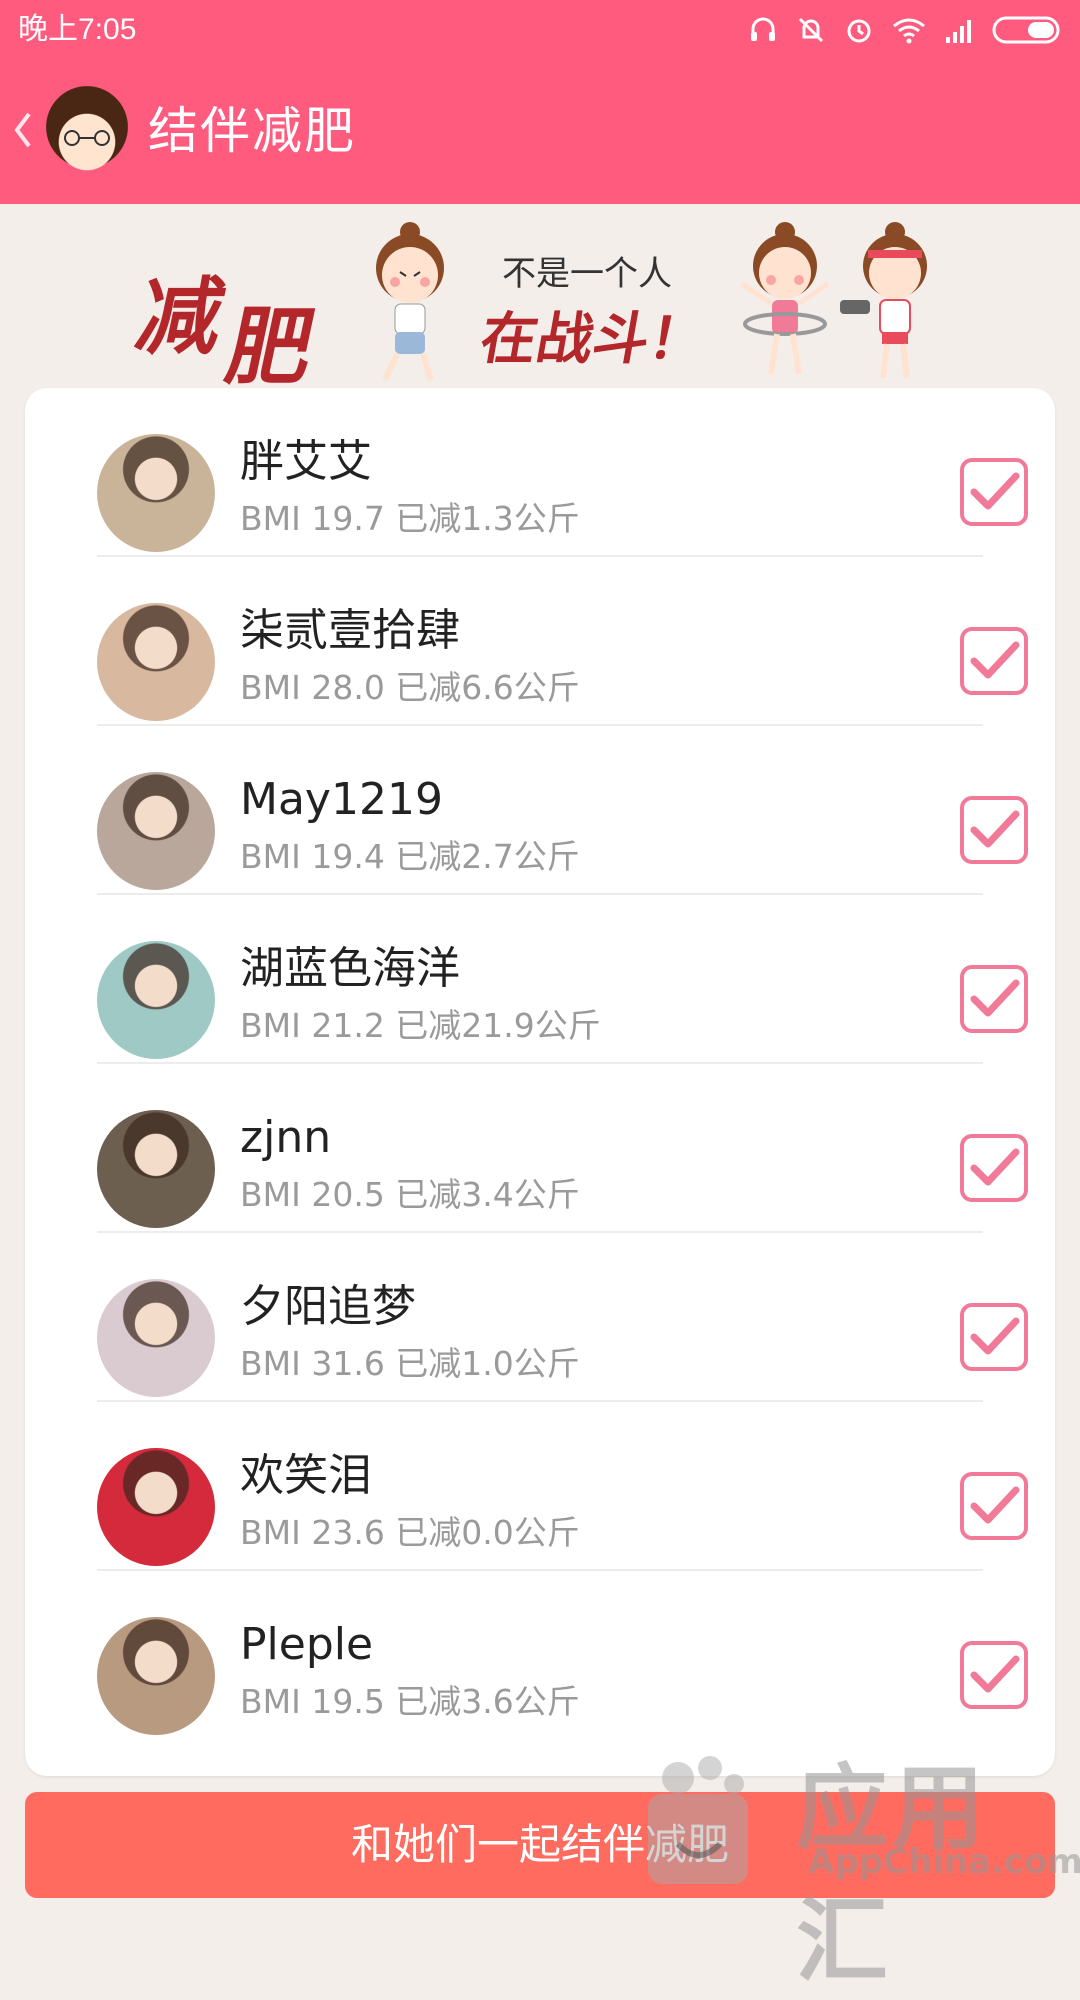 This screenshot has height=2000, width=1080. I want to click on member-name: 夕阳追梦, so click(328, 1306).